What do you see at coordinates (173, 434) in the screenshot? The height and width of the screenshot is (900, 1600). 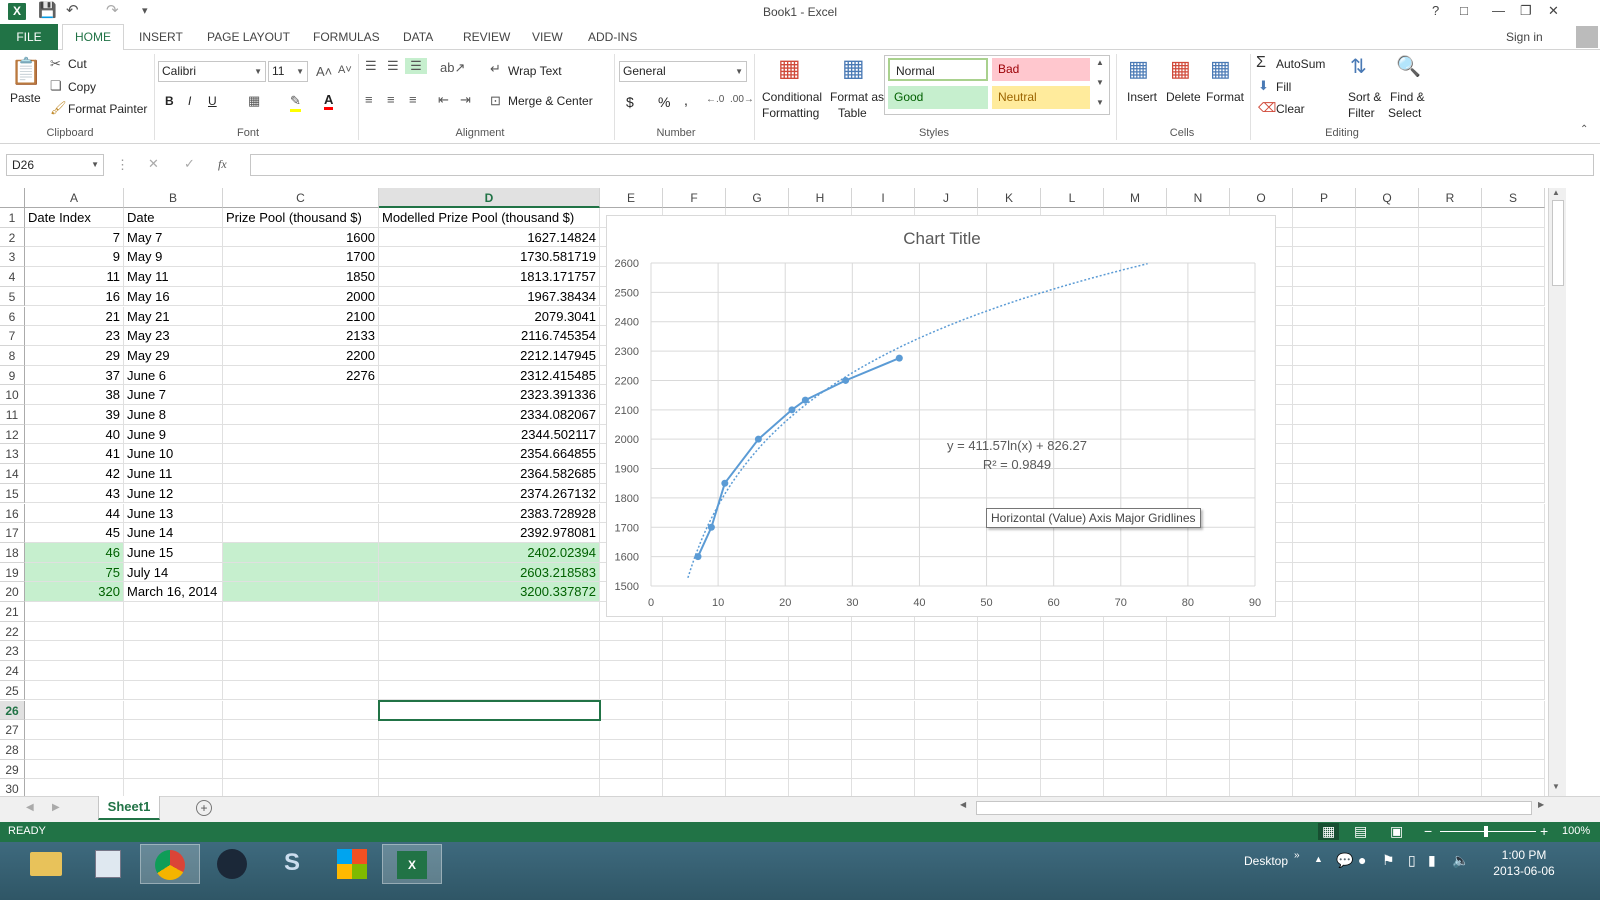 I see `cell-b12: June 9` at bounding box center [173, 434].